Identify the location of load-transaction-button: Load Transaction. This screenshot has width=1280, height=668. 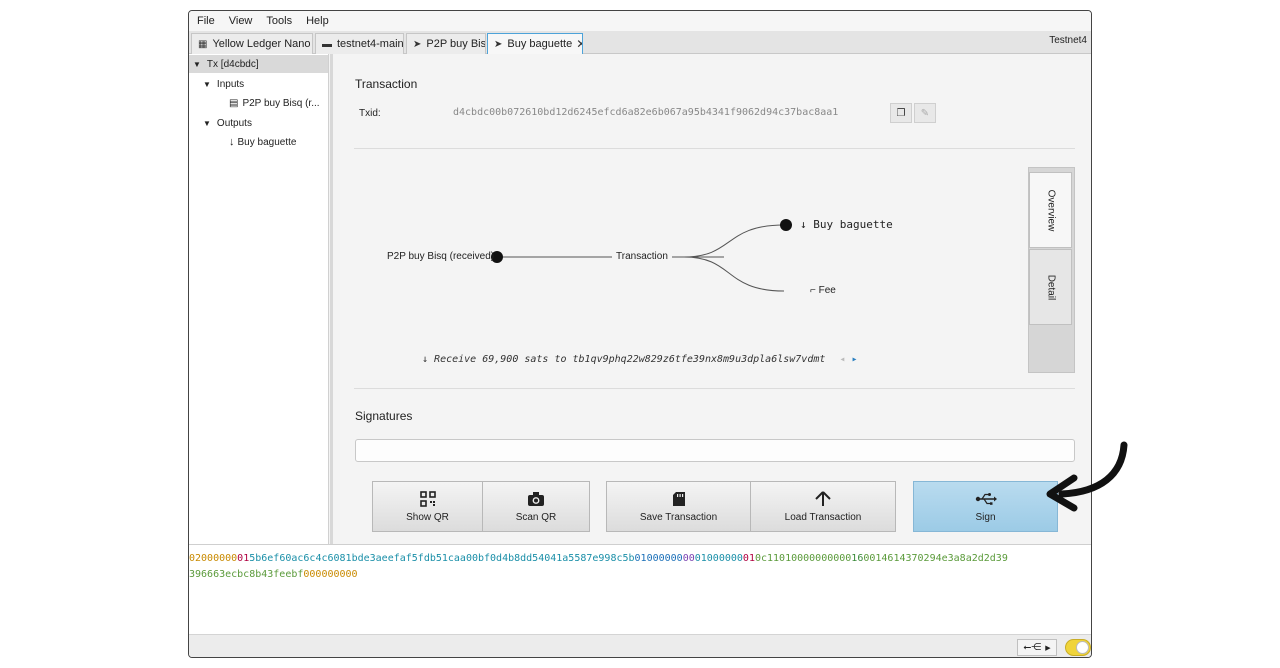
(823, 506).